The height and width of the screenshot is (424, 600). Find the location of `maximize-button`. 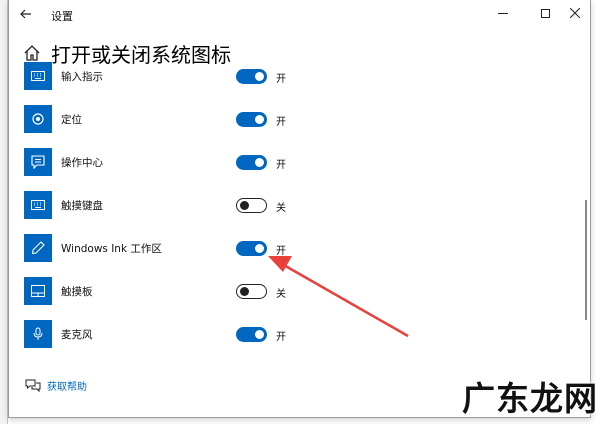

maximize-button is located at coordinates (545, 13).